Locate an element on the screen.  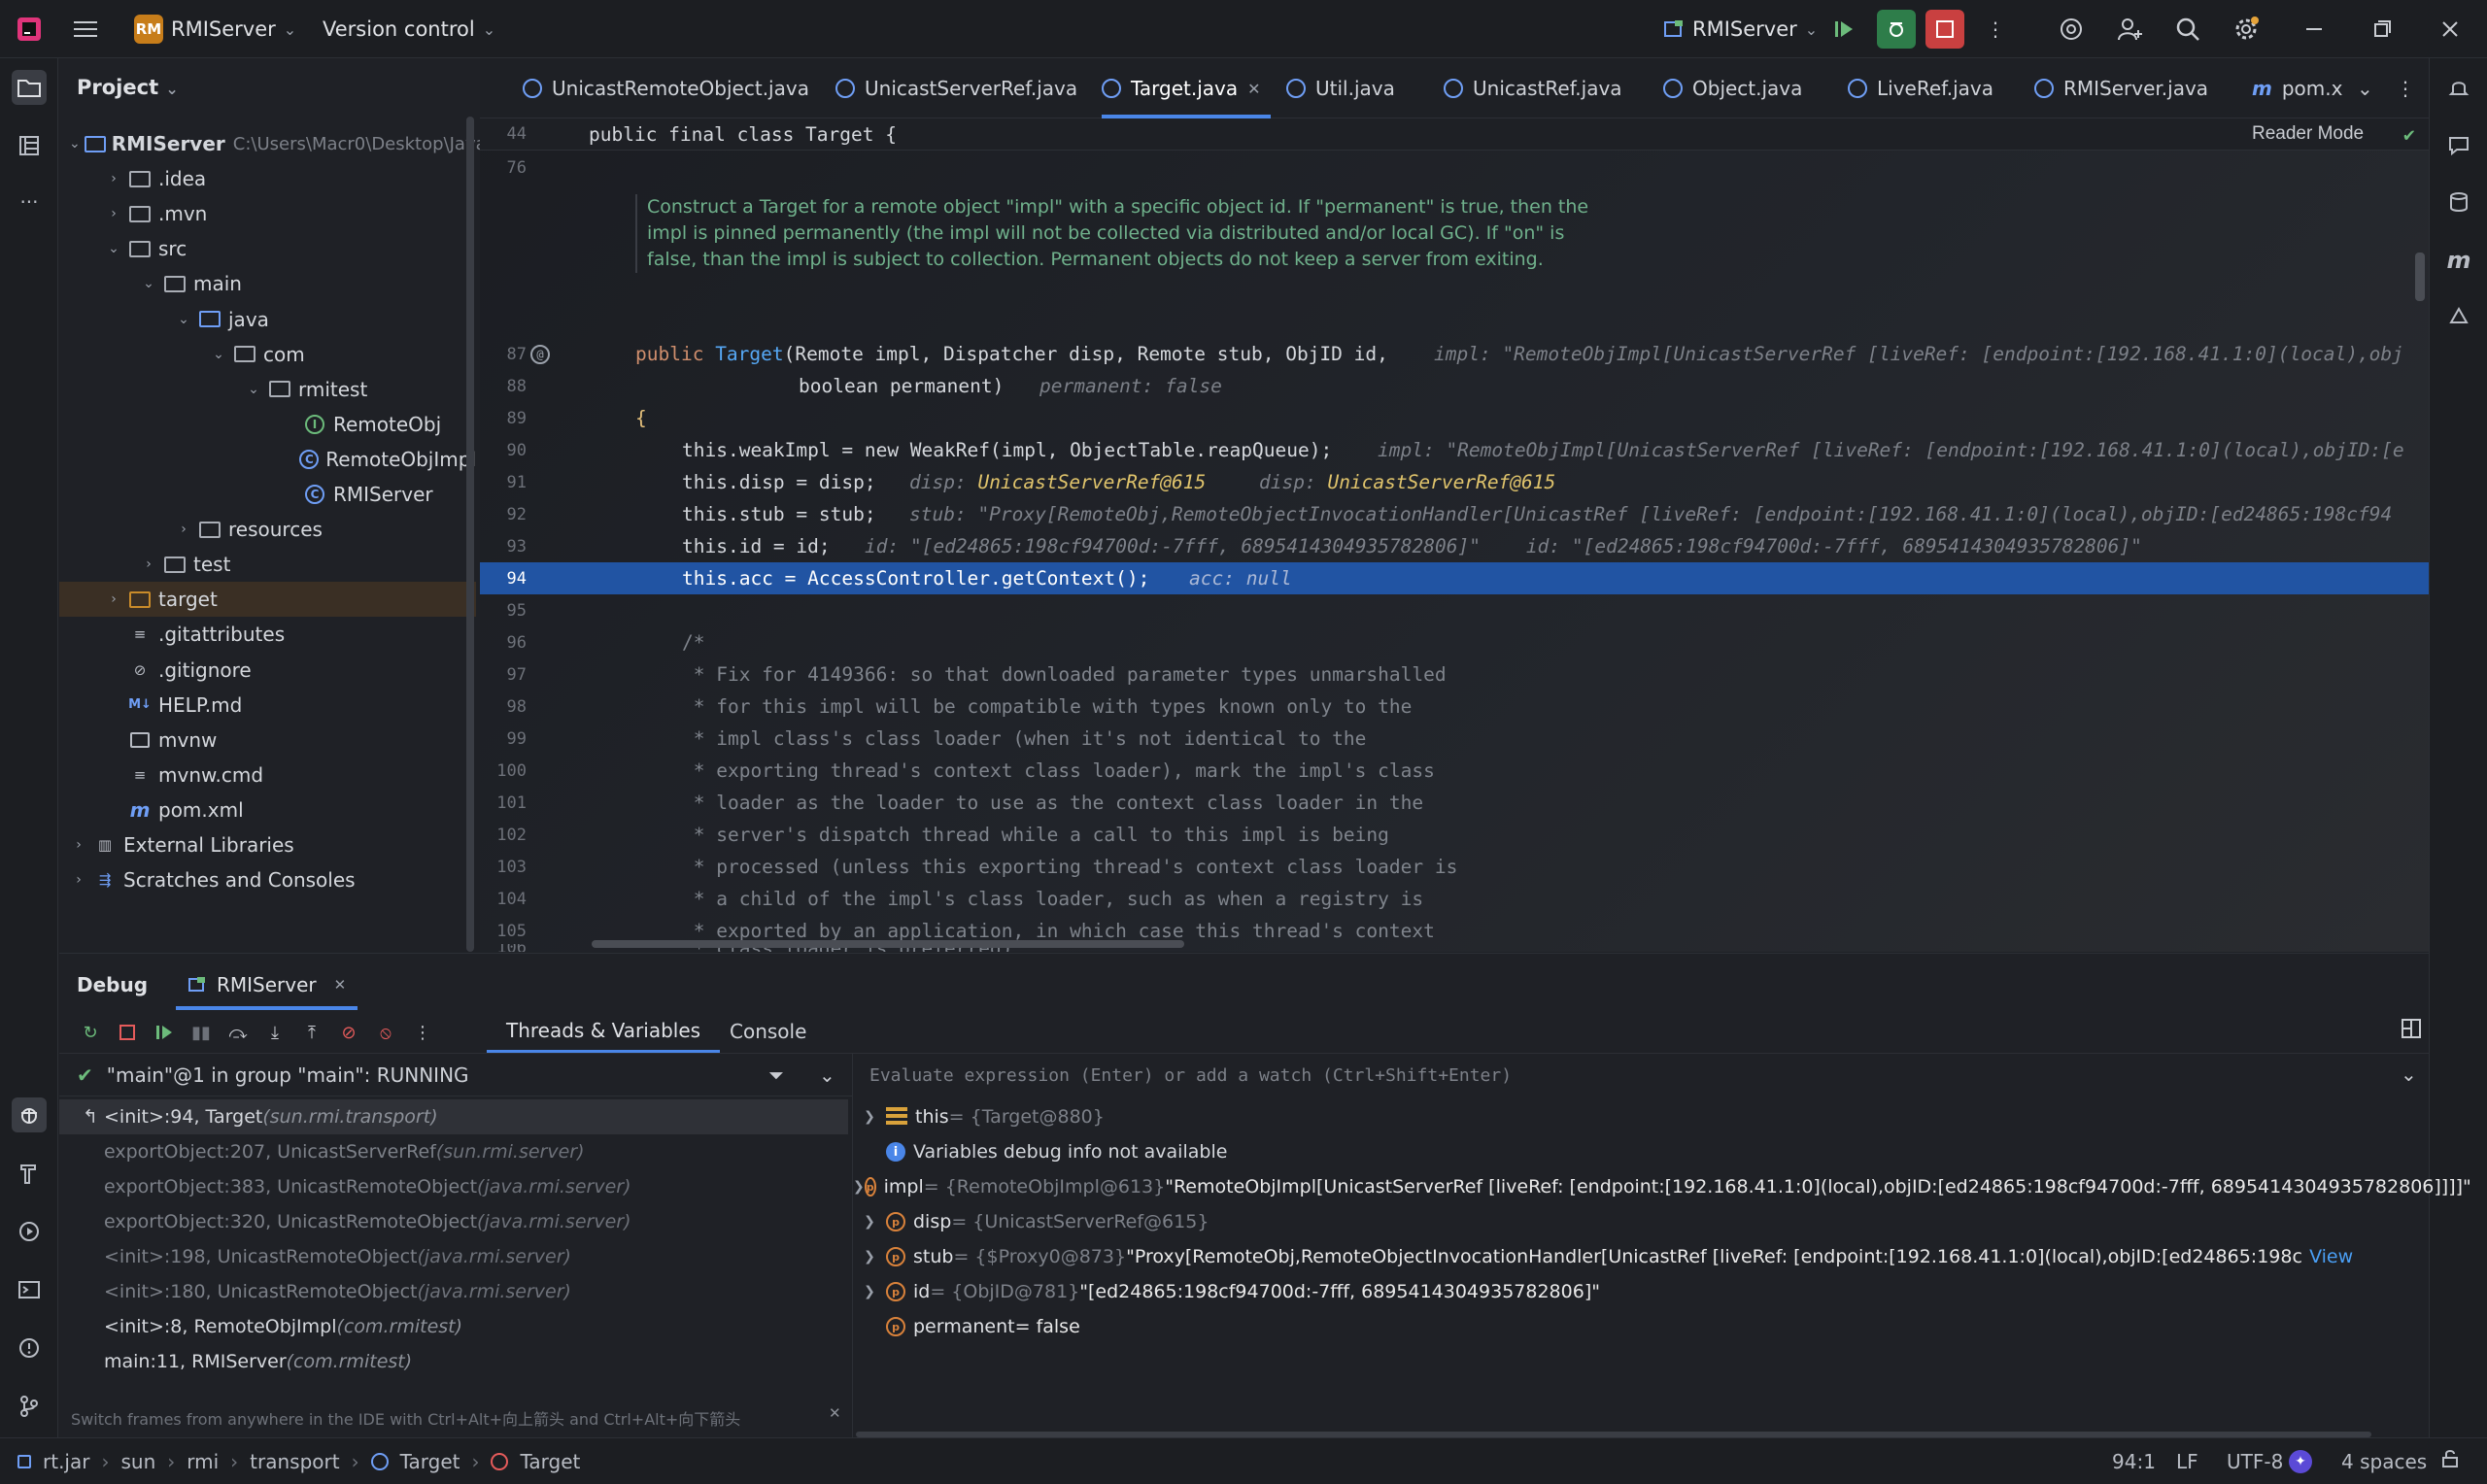
debug-tool-icon is located at coordinates (29, 1114).